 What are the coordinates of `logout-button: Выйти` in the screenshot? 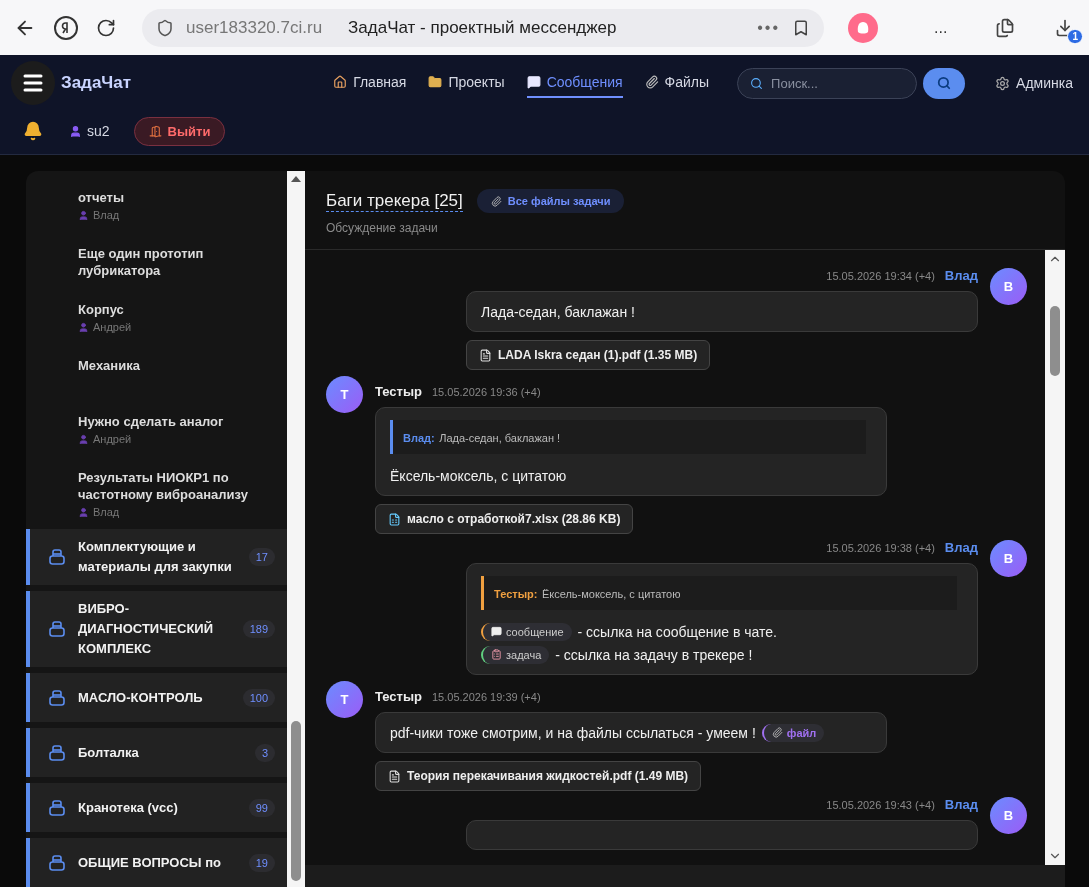 It's located at (179, 131).